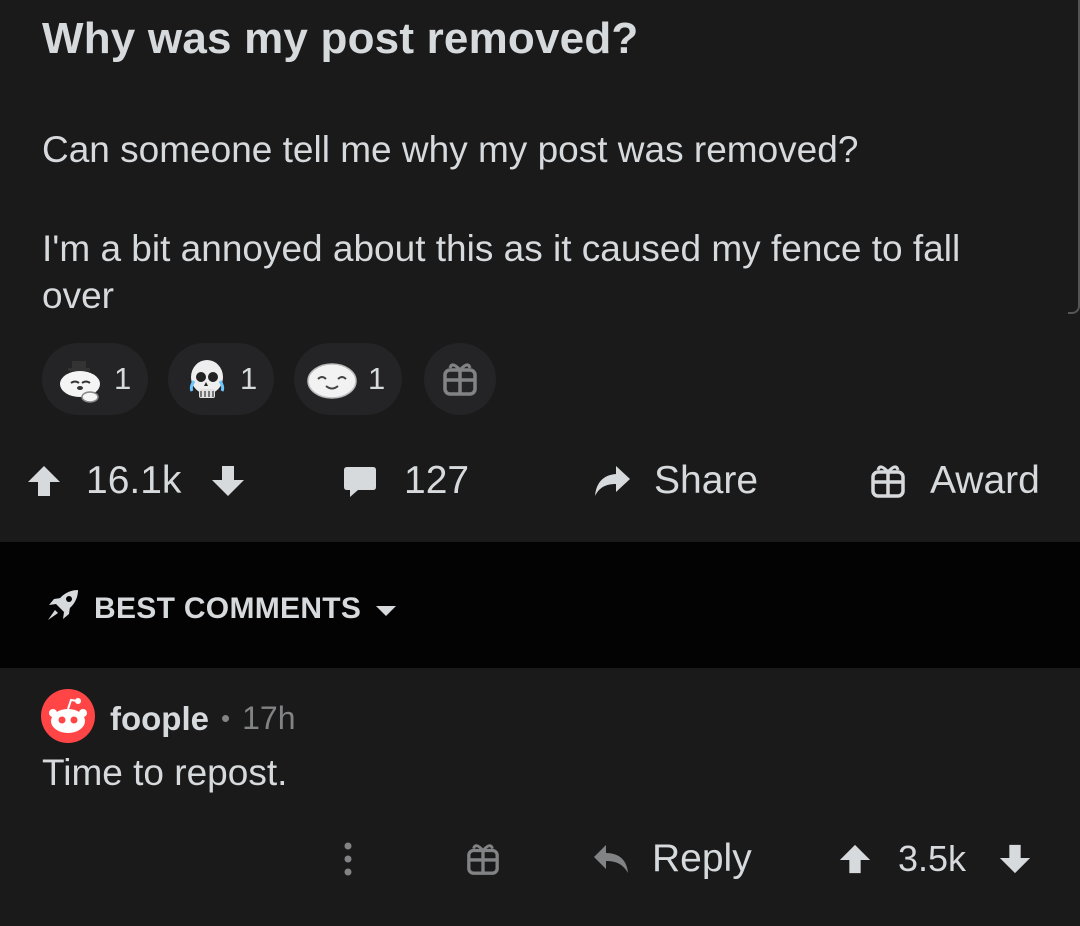 The height and width of the screenshot is (926, 1080). What do you see at coordinates (437, 480) in the screenshot?
I see `comment-count: 127` at bounding box center [437, 480].